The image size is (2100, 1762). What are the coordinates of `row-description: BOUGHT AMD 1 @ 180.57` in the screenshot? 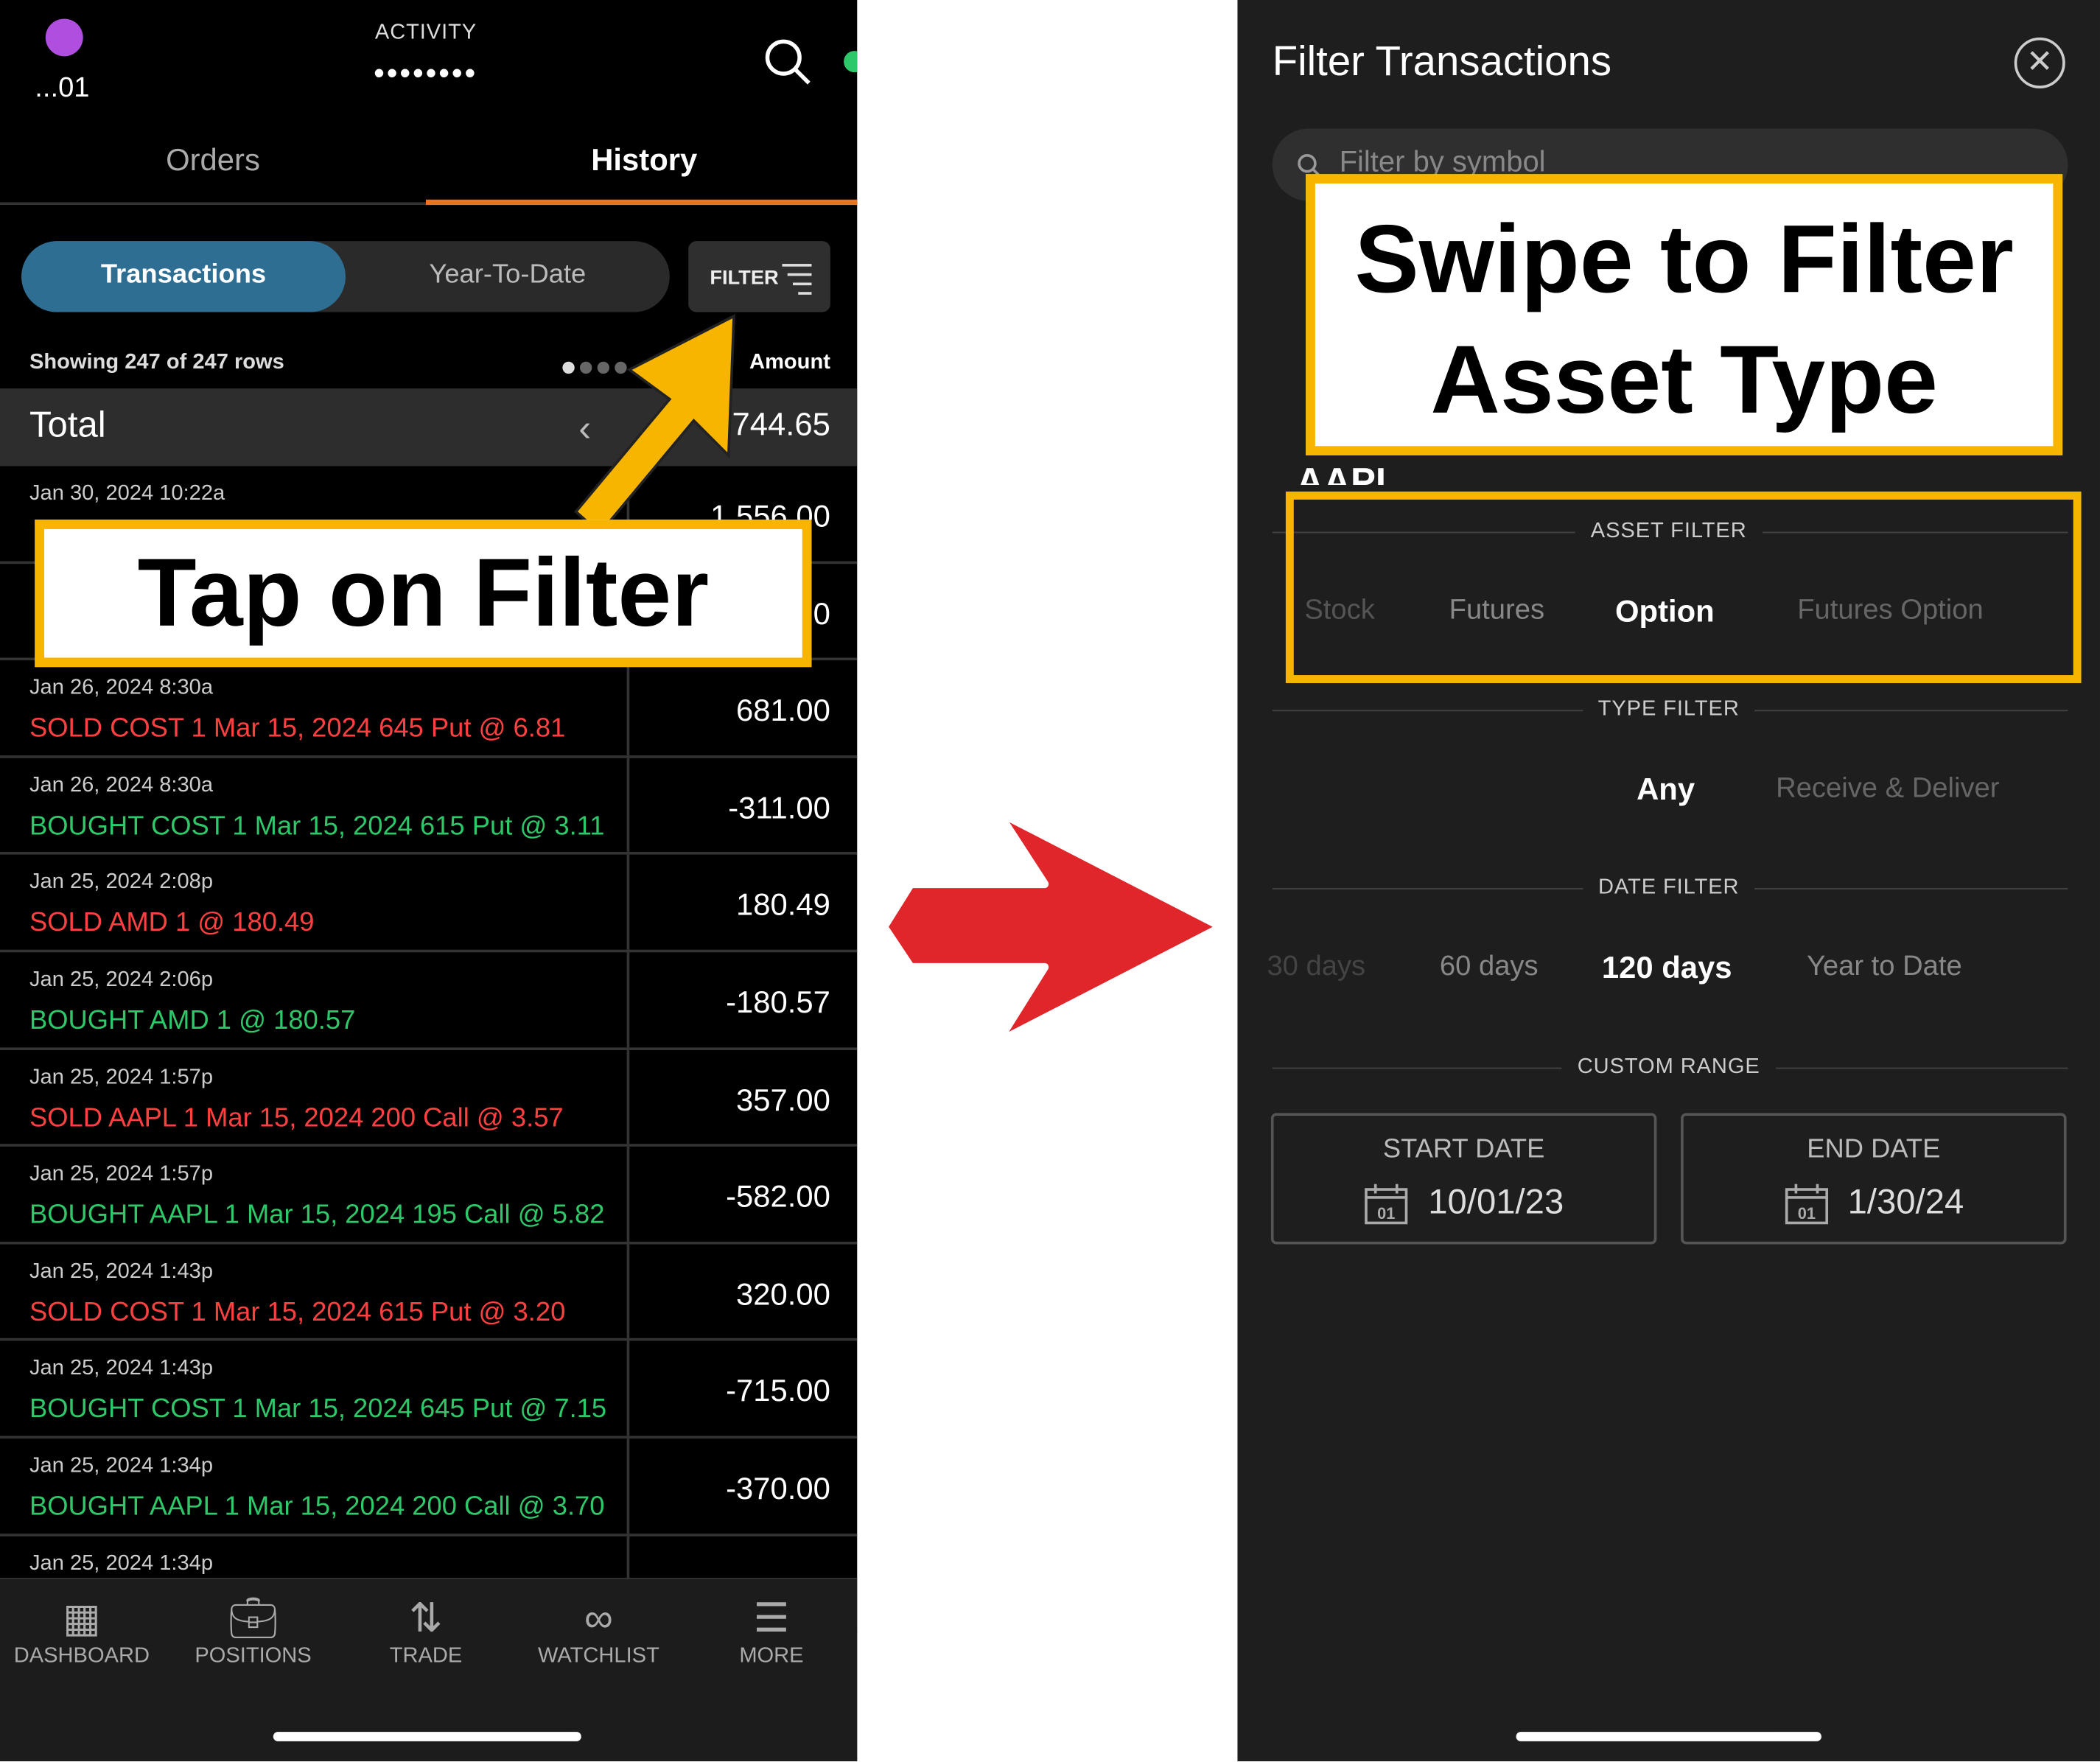 It's located at (192, 1020).